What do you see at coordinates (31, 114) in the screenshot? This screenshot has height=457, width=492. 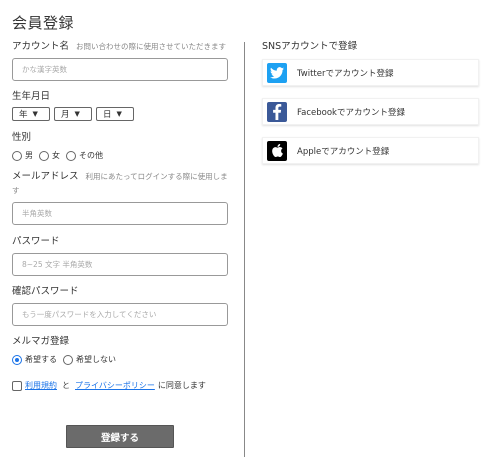 I see `birth-year-select: 年 ▼` at bounding box center [31, 114].